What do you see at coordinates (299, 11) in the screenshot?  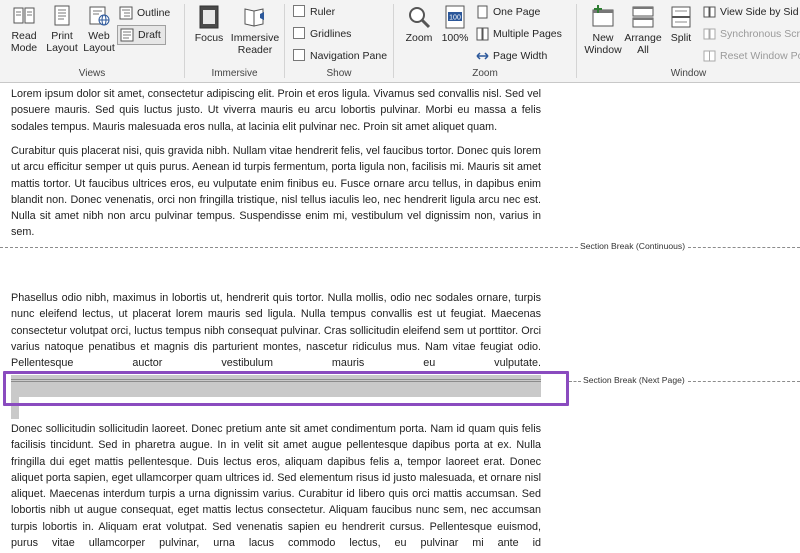 I see `ruler-checkbox-box` at bounding box center [299, 11].